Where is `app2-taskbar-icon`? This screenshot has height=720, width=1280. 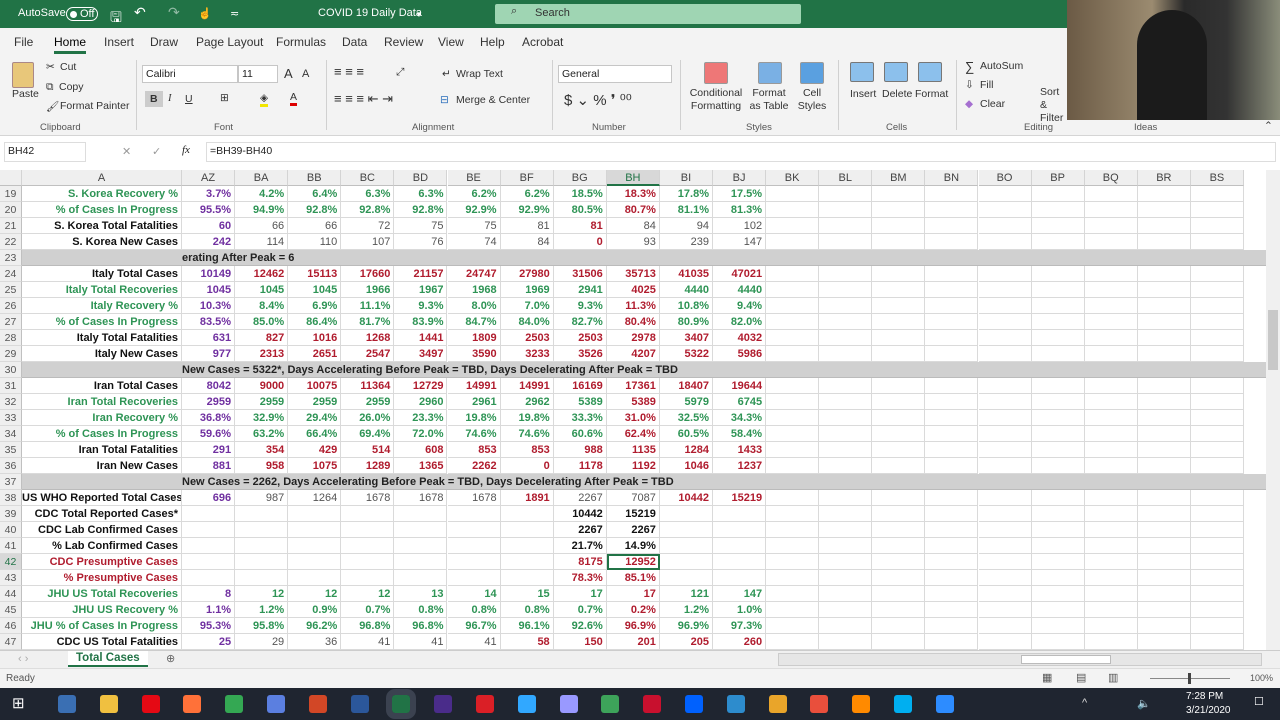 app2-taskbar-icon is located at coordinates (735, 704).